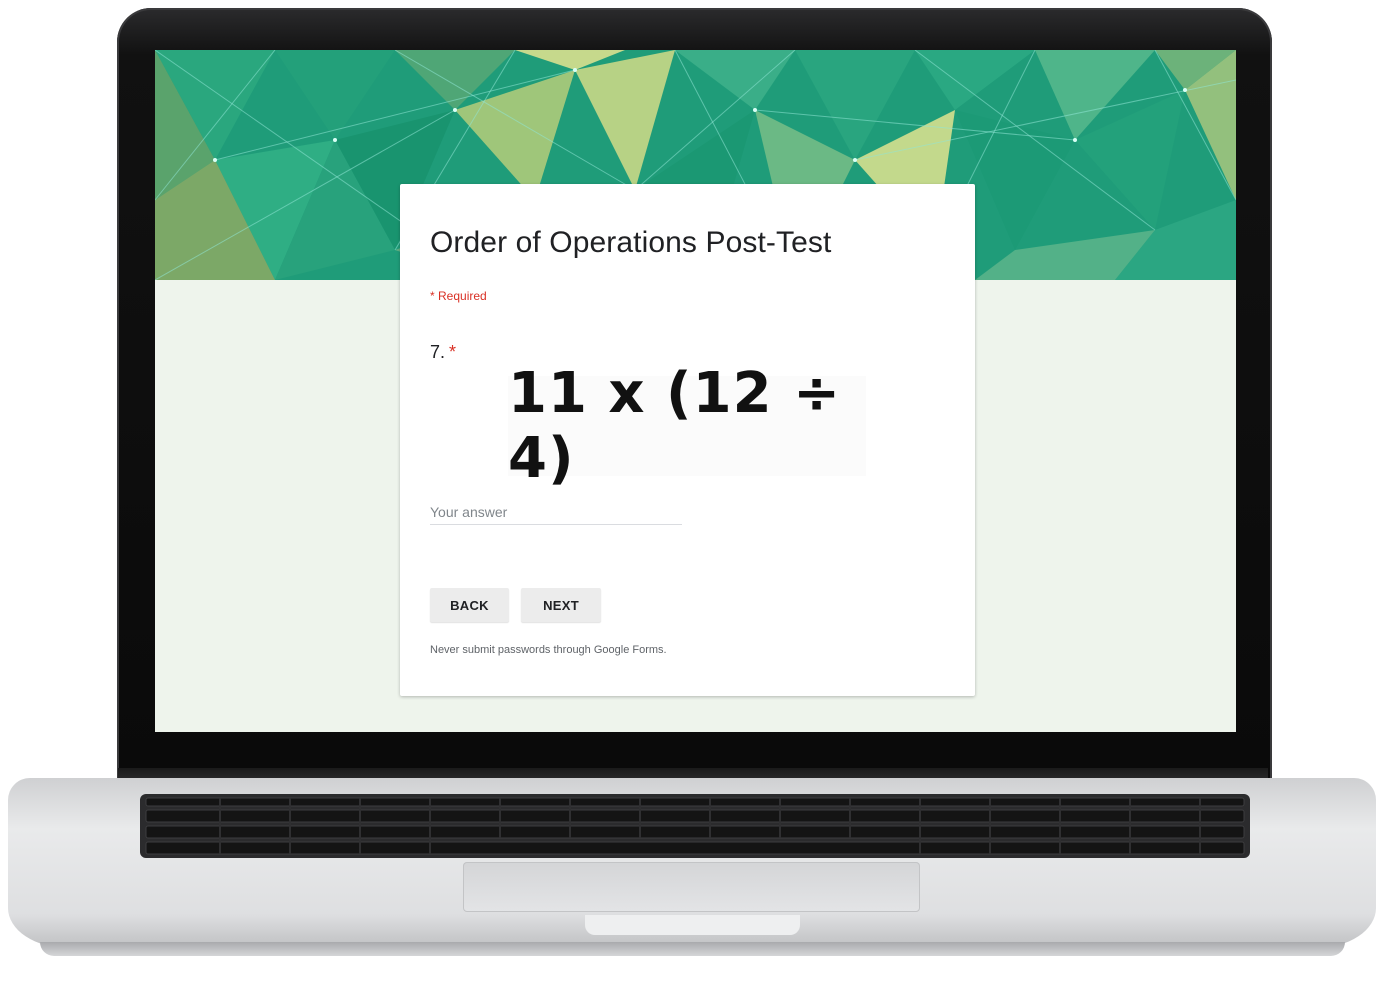 This screenshot has height=995, width=1385. I want to click on question-number: 7. *, so click(443, 352).